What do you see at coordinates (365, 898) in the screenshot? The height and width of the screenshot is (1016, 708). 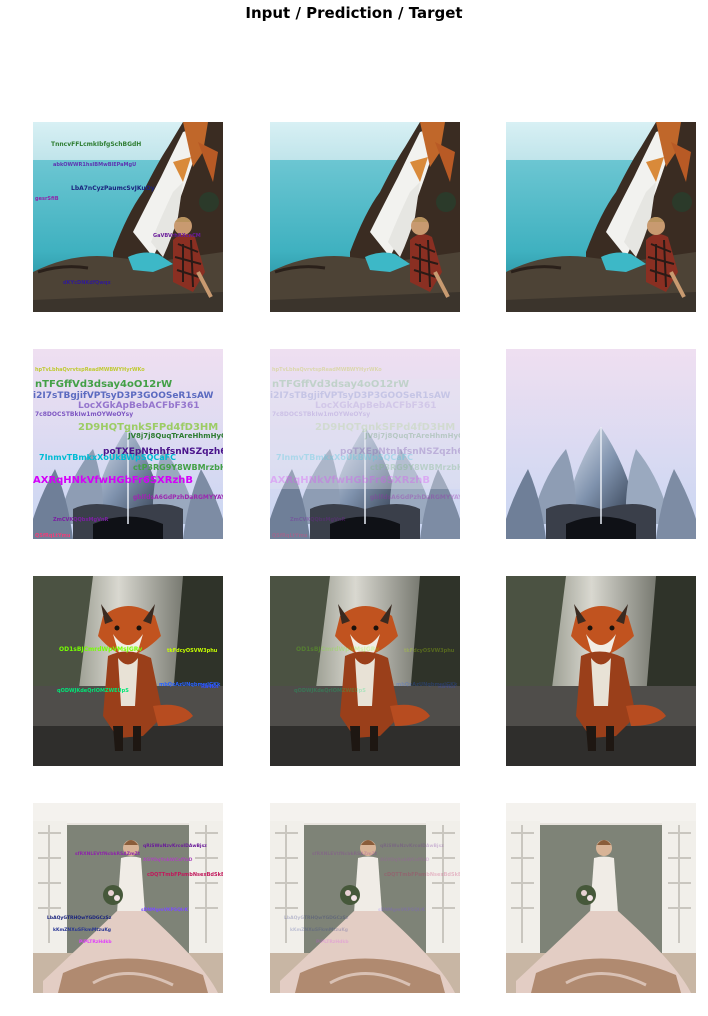 I see `prediction-image-bride` at bounding box center [365, 898].